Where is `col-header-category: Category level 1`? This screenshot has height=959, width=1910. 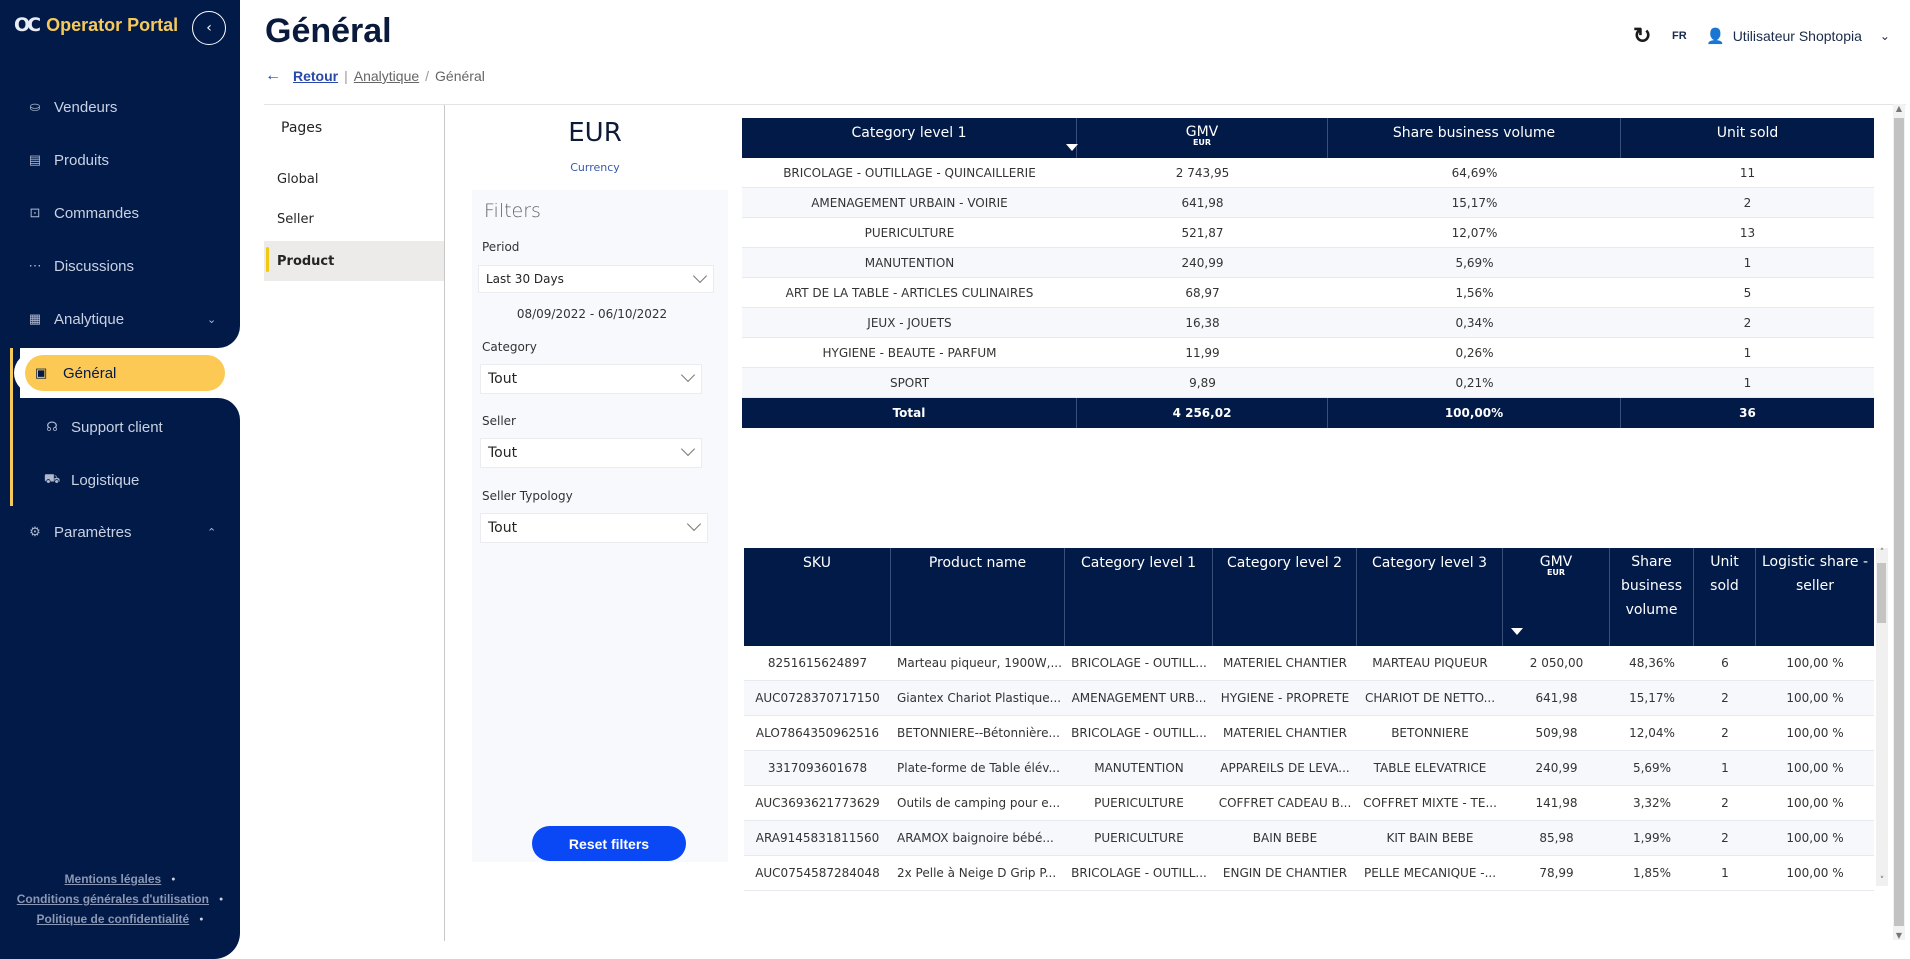
col-header-category: Category level 1 is located at coordinates (910, 138).